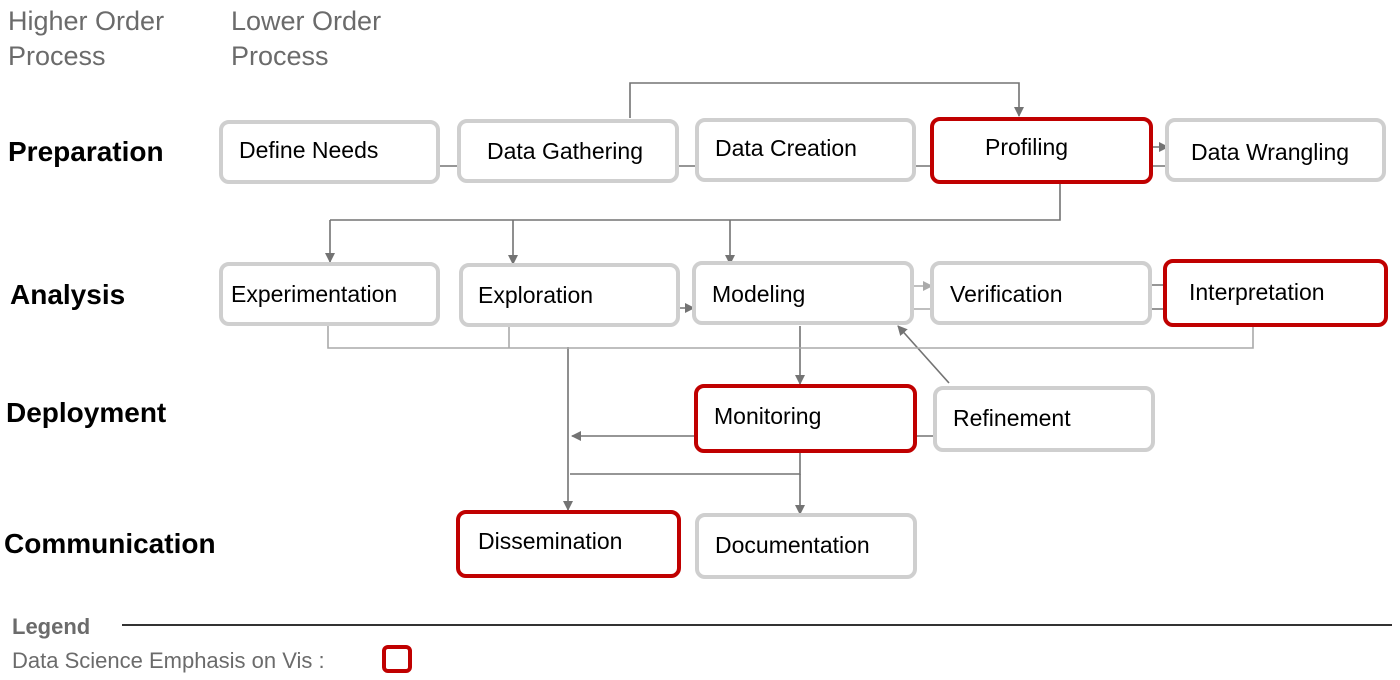  I want to click on legend-item-label: Data Science Emphasis on Vis :, so click(168, 660).